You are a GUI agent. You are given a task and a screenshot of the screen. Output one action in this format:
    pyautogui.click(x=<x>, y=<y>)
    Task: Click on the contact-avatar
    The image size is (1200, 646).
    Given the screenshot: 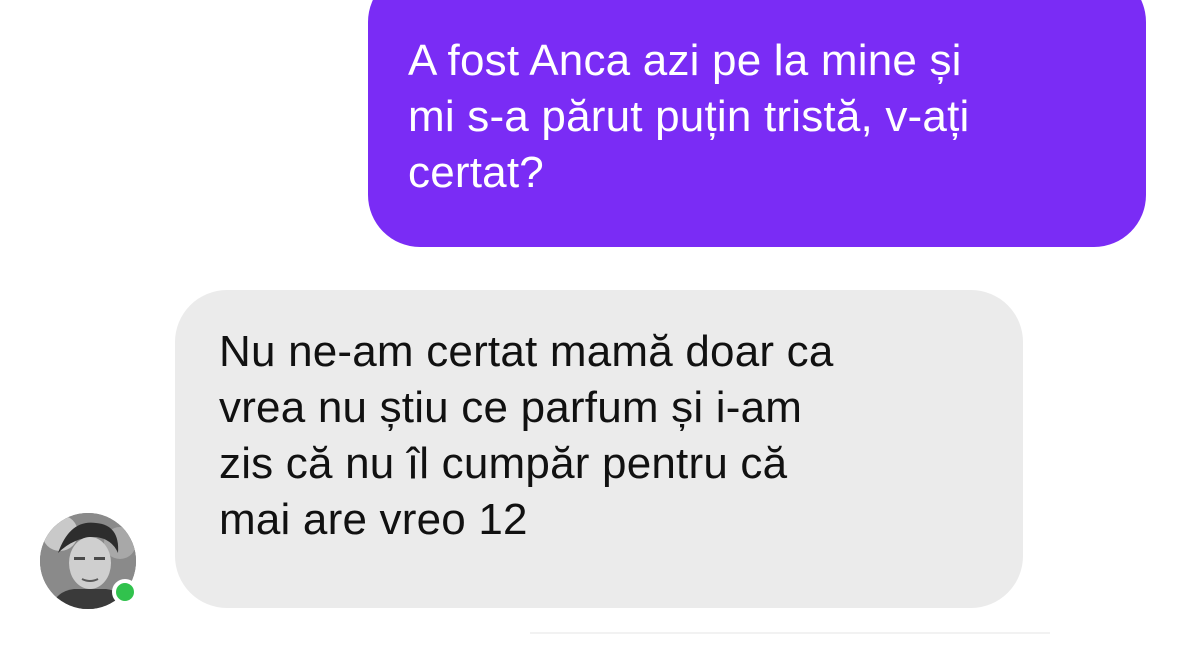 What is the action you would take?
    pyautogui.click(x=89, y=561)
    